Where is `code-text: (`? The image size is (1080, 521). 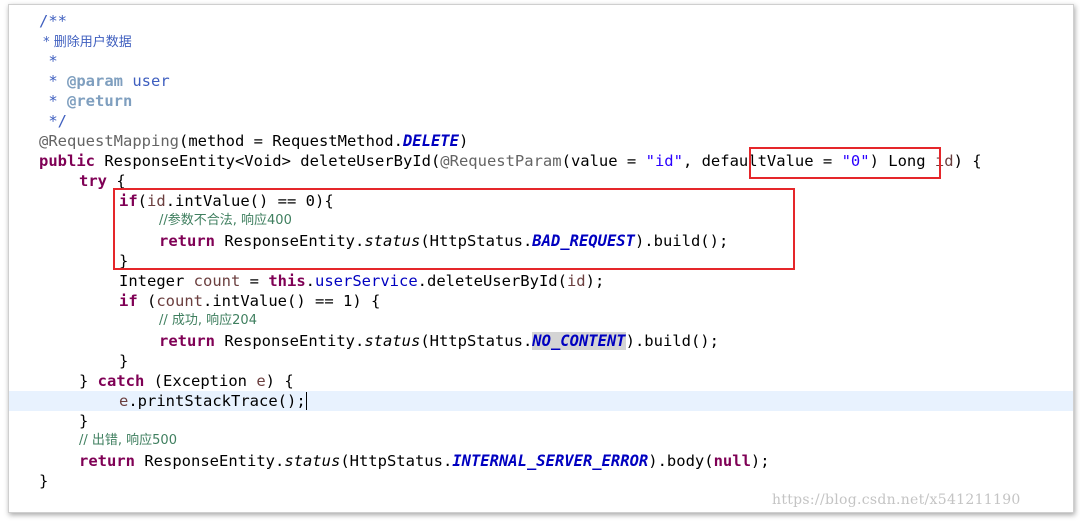
code-text: ( is located at coordinates (147, 301).